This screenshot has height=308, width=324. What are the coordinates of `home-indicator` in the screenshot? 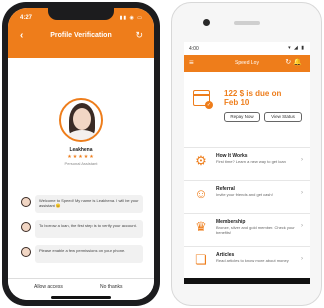 It's located at (81, 297).